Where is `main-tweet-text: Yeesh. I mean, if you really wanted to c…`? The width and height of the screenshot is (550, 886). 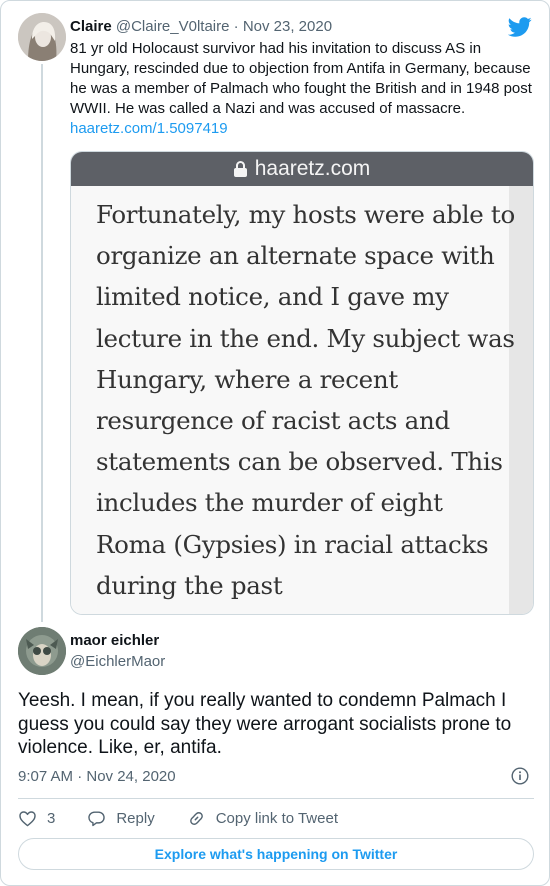 main-tweet-text: Yeesh. I mean, if you really wanted to c… is located at coordinates (265, 724).